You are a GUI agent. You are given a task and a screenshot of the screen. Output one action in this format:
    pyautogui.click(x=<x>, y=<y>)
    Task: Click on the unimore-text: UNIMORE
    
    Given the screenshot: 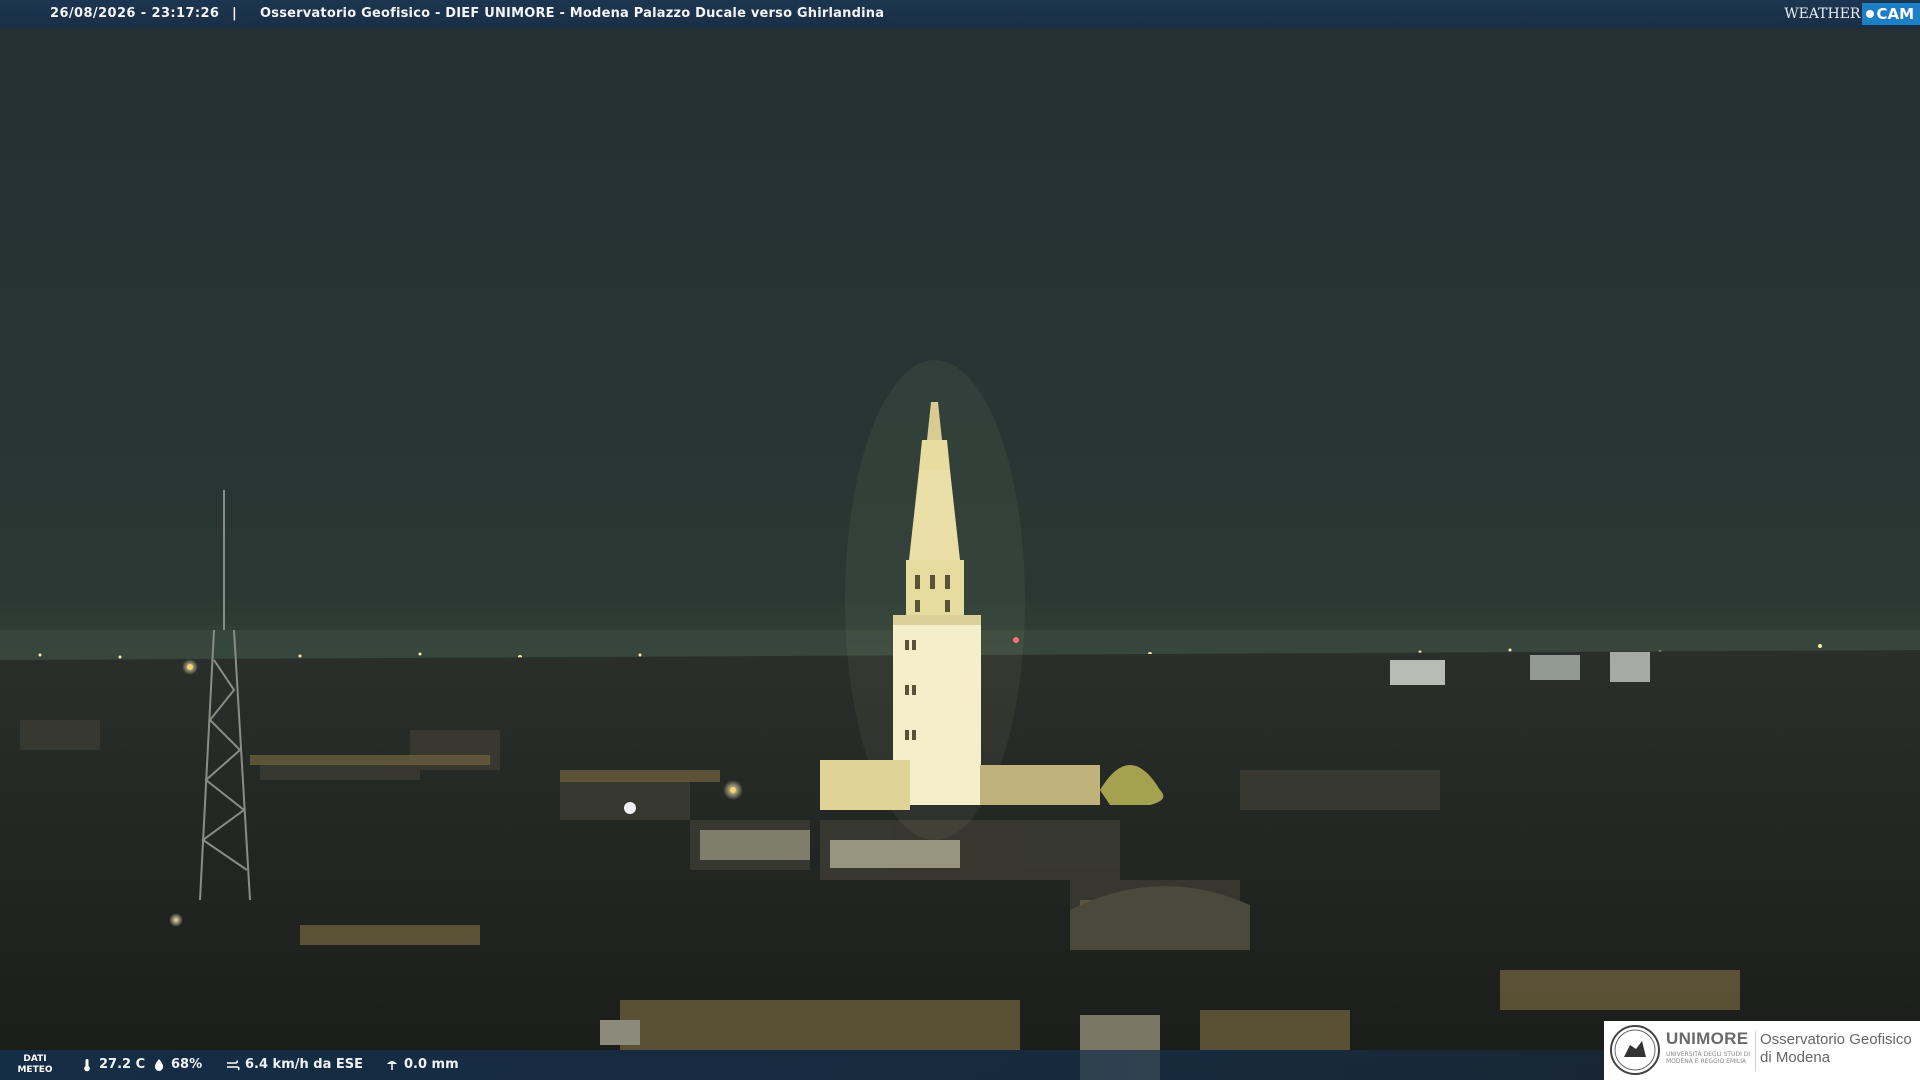 What is the action you would take?
    pyautogui.click(x=1707, y=1038)
    